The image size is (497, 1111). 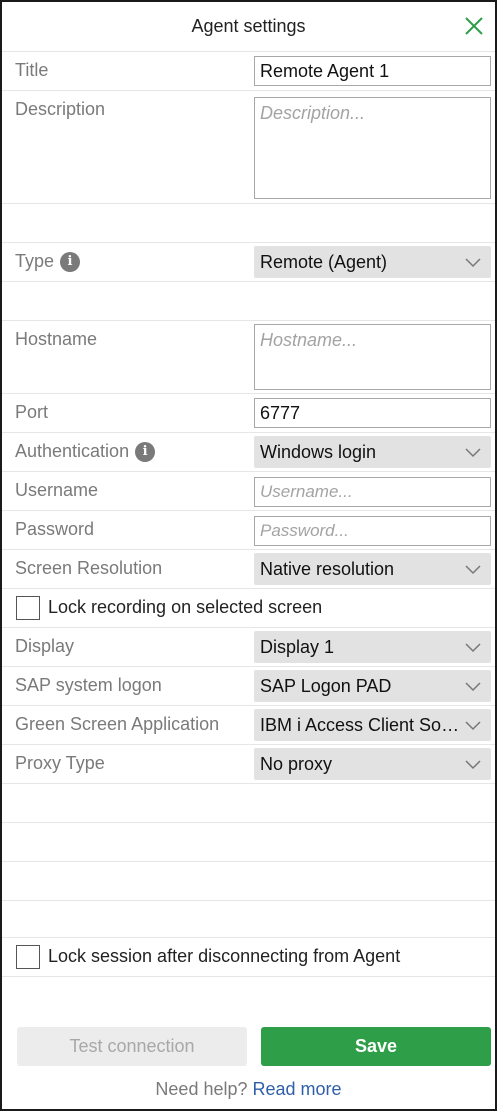 I want to click on proxy-type-label: Proxy Type, so click(x=60, y=763).